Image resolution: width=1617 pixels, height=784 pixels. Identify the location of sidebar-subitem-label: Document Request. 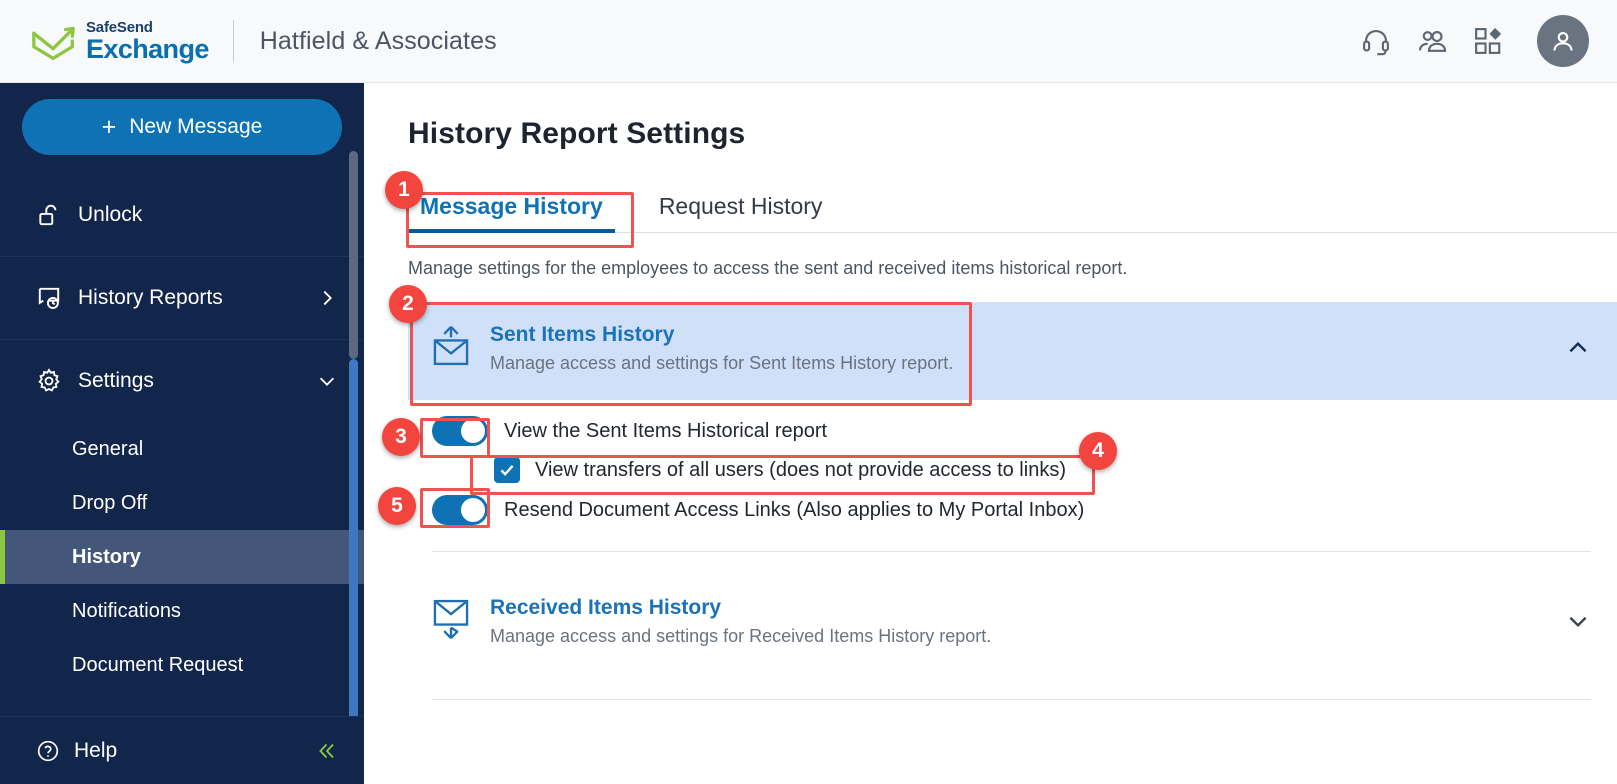
(158, 664).